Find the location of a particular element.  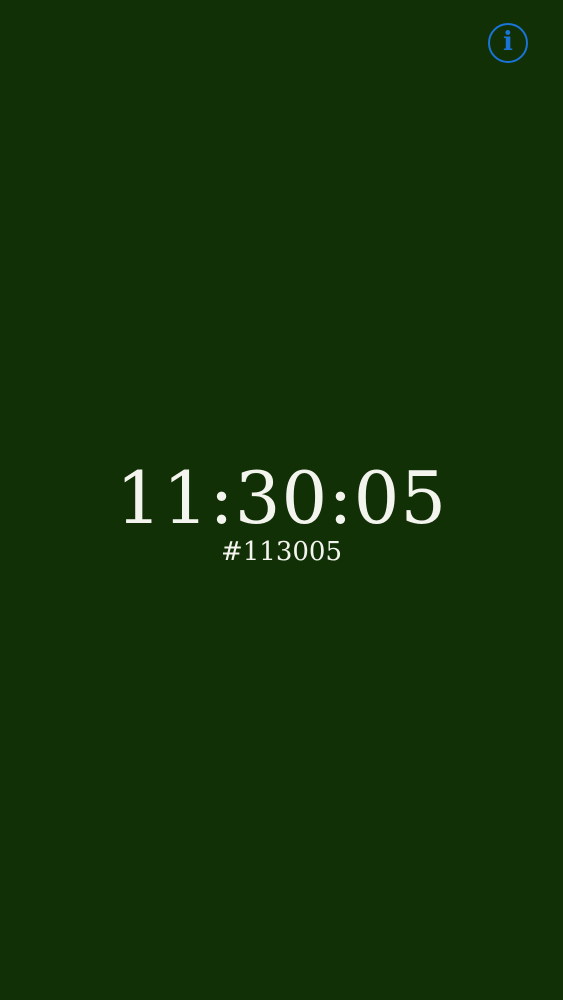

info-icon: i is located at coordinates (508, 42).